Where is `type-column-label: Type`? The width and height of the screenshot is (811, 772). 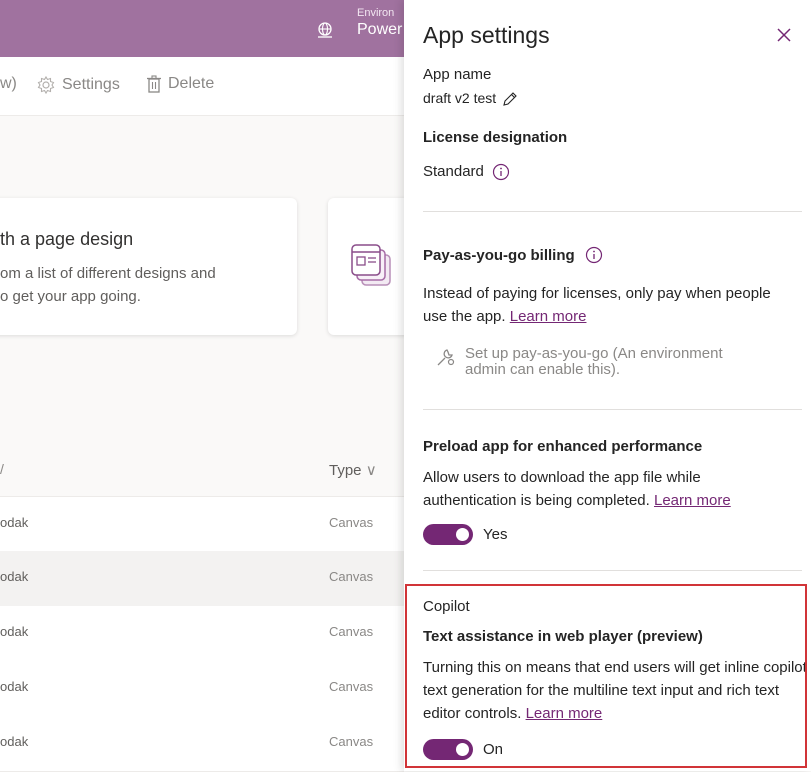 type-column-label: Type is located at coordinates (345, 470).